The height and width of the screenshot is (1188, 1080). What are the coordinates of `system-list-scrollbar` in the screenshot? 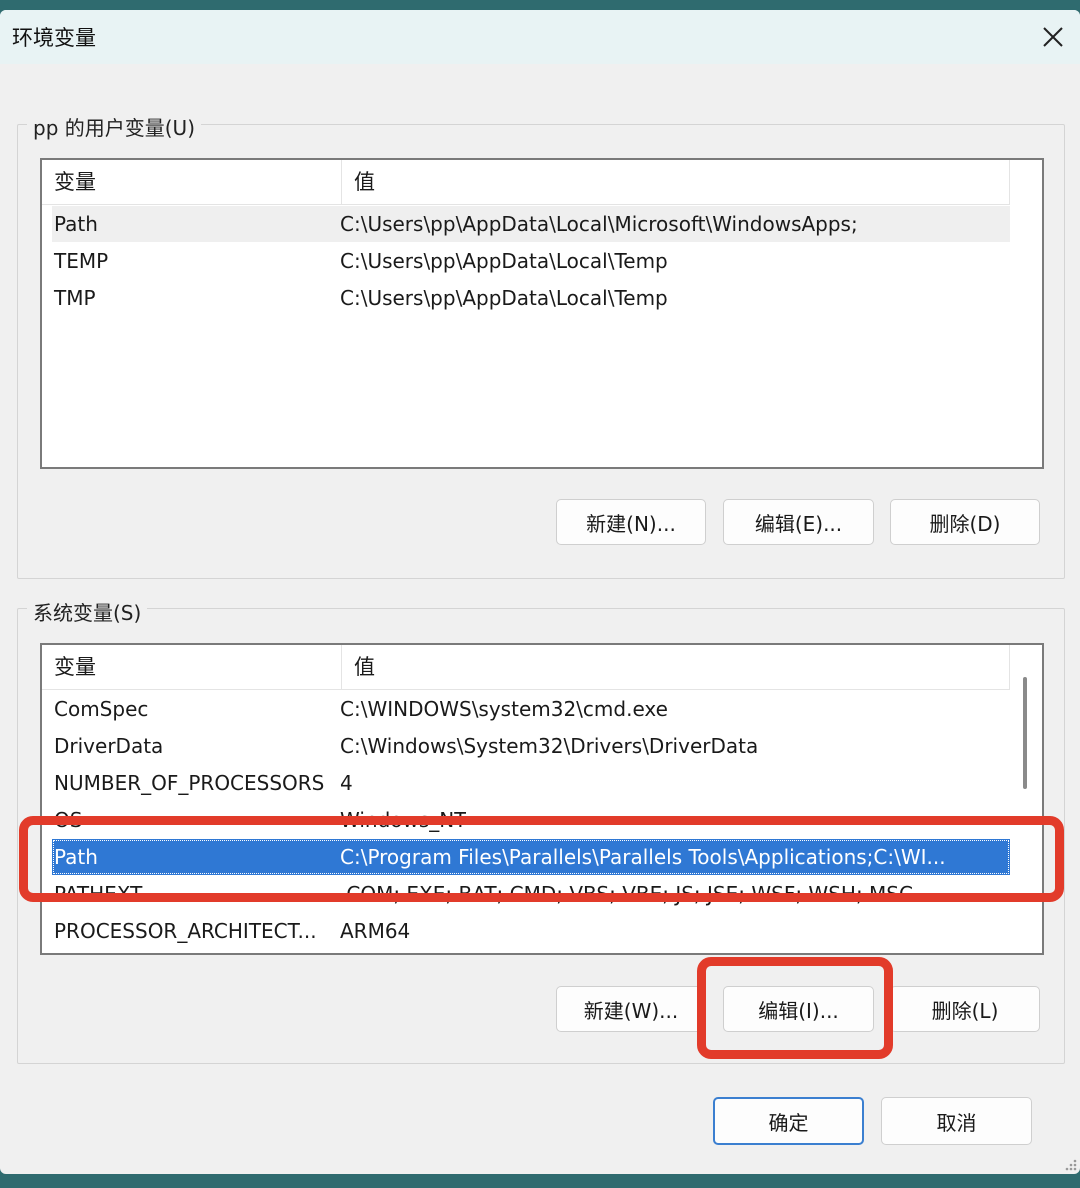 It's located at (1025, 799).